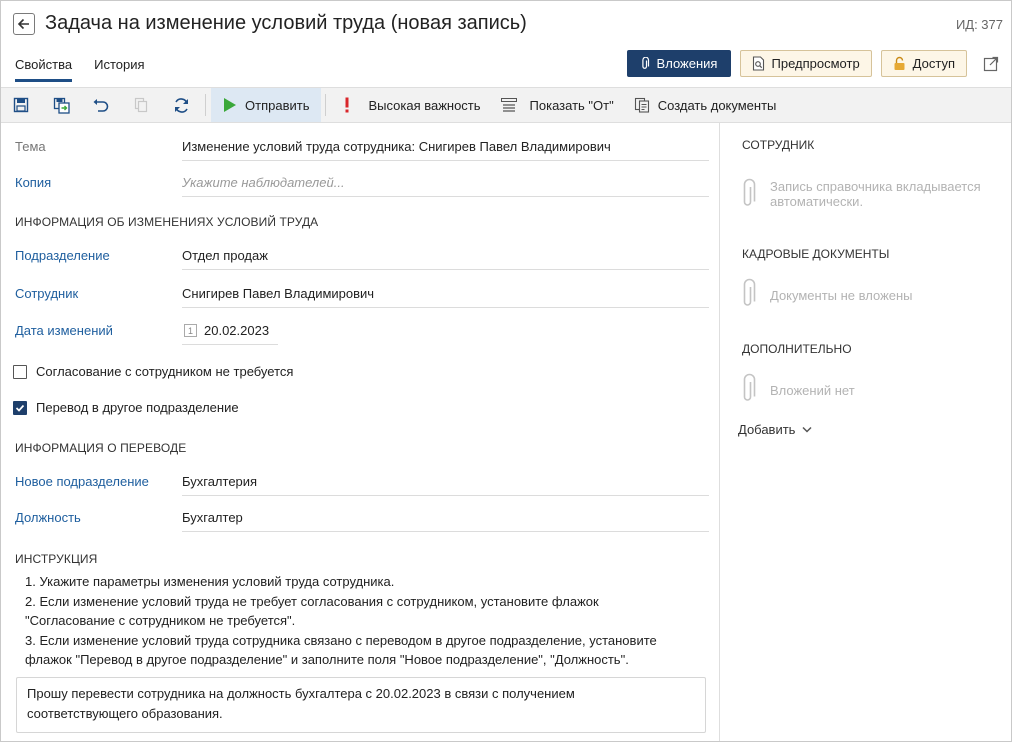  I want to click on access-label: Доступ, so click(933, 63).